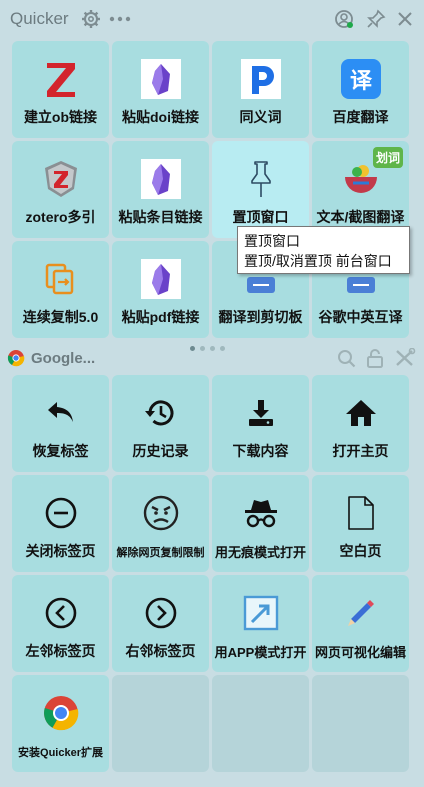  What do you see at coordinates (61, 279) in the screenshot?
I see `copy-icon` at bounding box center [61, 279].